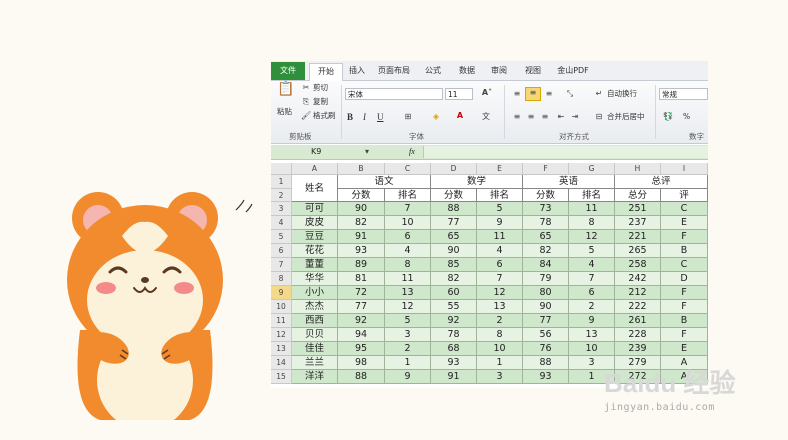 Image resolution: width=788 pixels, height=440 pixels. What do you see at coordinates (561, 117) in the screenshot?
I see `decrease-indent-icon: ⇤` at bounding box center [561, 117].